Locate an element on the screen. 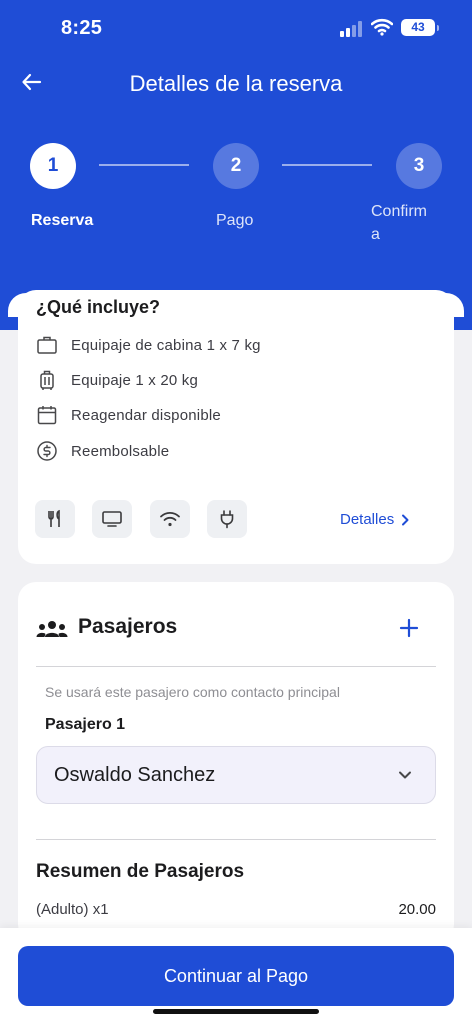 Image resolution: width=472 pixels, height=1024 pixels. include-item-luggage: Equipaje 1 x 20 kg is located at coordinates (117, 380).